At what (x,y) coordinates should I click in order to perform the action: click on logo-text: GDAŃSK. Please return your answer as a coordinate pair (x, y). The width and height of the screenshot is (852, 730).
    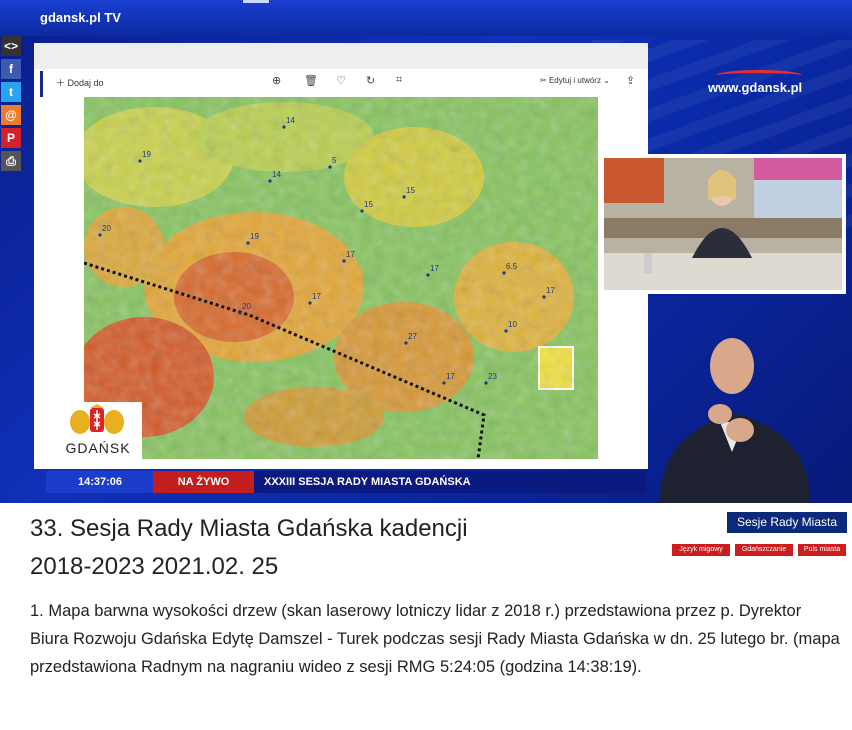
    Looking at the image, I should click on (98, 448).